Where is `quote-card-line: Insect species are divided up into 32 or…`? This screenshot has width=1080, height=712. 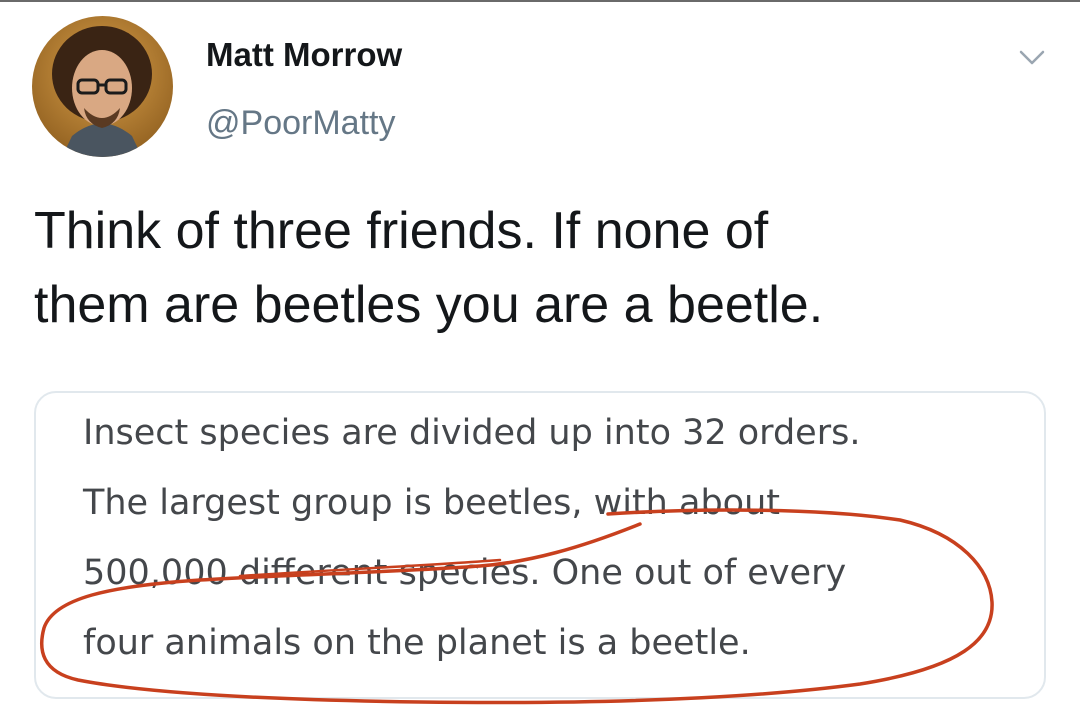
quote-card-line: Insect species are divided up into 32 or… is located at coordinates (472, 433).